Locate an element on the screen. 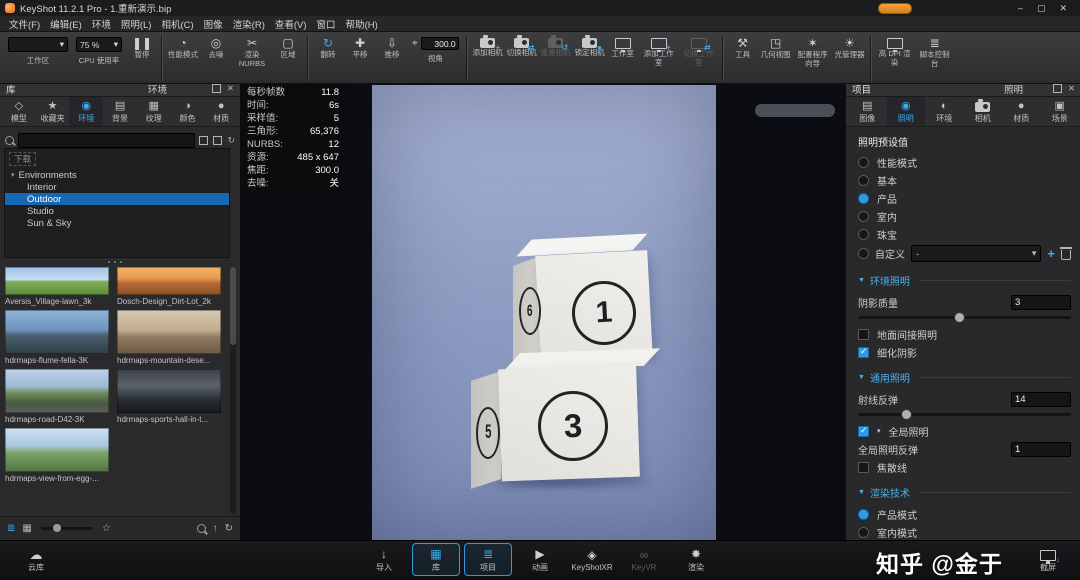 Image resolution: width=1080 pixels, height=580 pixels. menu-item: 文件(F) is located at coordinates (24, 24).